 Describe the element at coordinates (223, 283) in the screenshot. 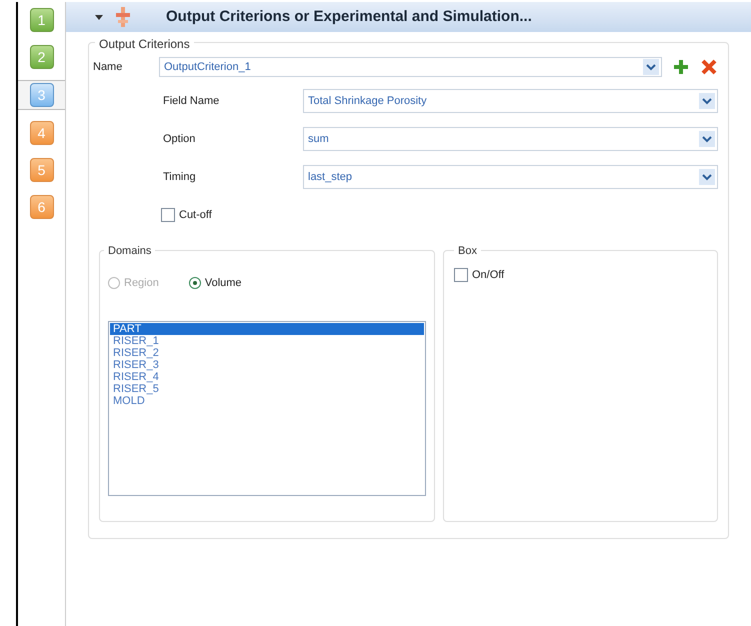

I see `radio-label: Volume` at that location.